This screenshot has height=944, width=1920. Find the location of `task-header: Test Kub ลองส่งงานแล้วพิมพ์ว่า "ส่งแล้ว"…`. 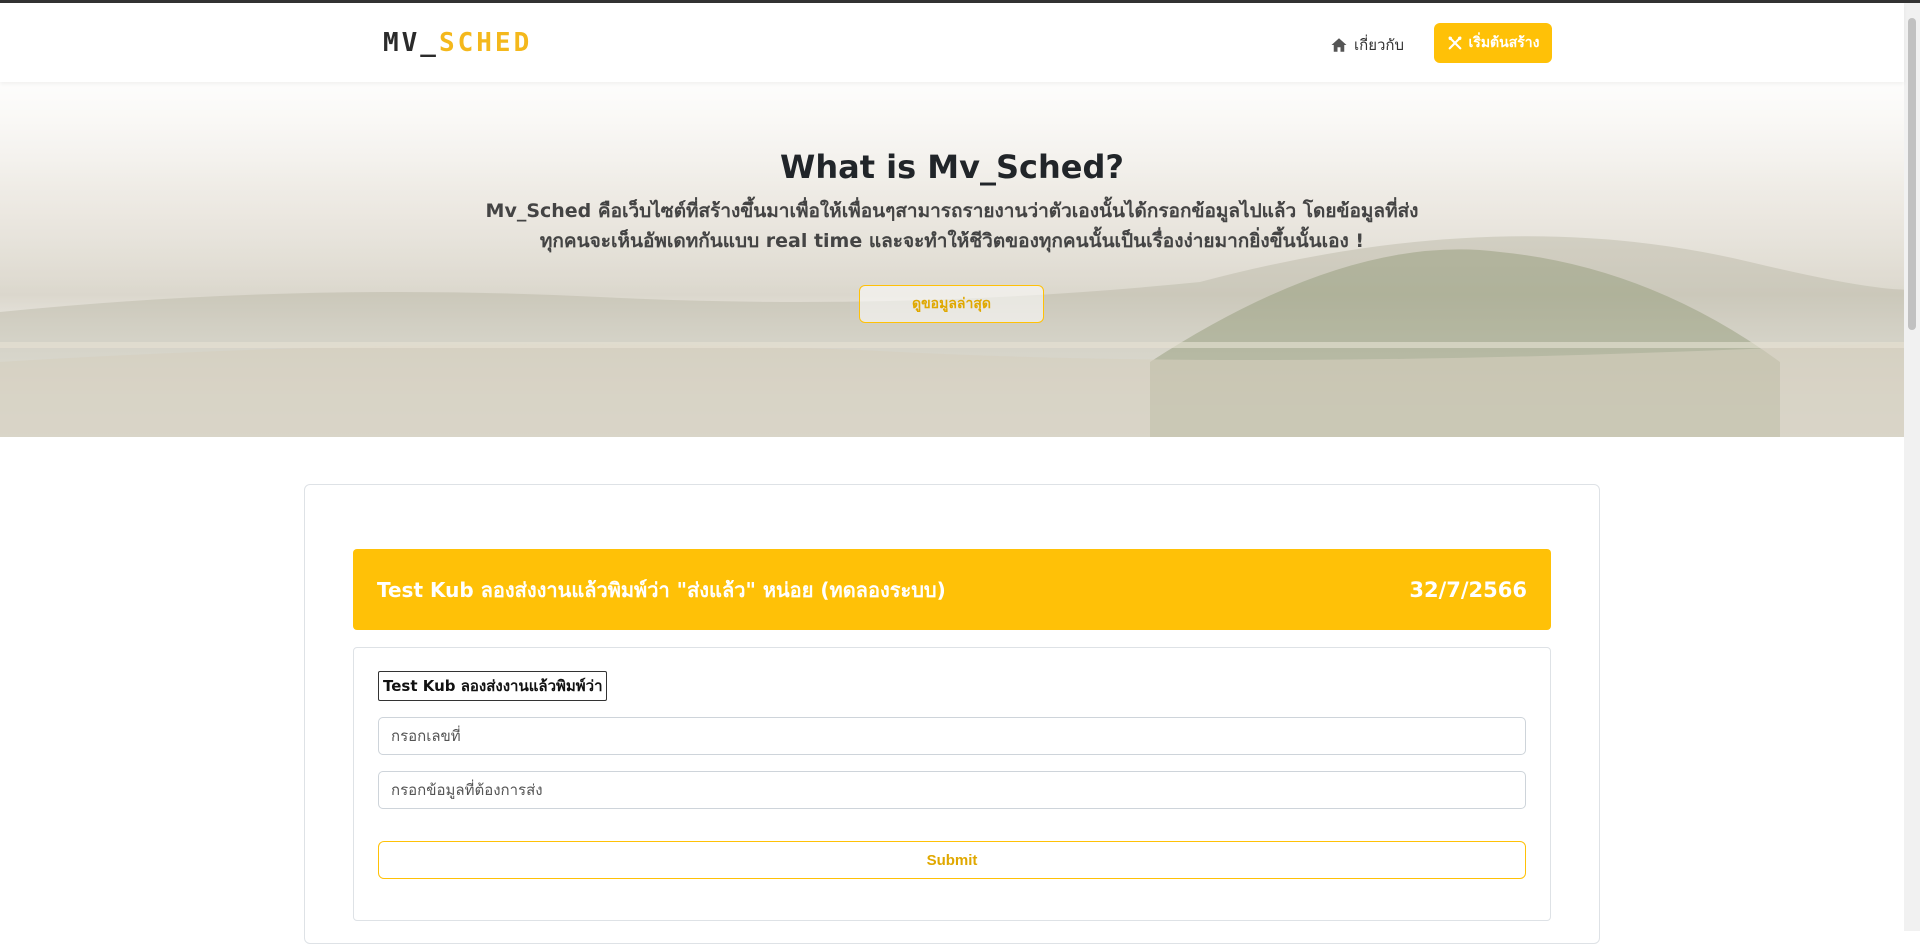

task-header: Test Kub ลองส่งงานแล้วพิมพ์ว่า "ส่งแล้ว"… is located at coordinates (952, 589).